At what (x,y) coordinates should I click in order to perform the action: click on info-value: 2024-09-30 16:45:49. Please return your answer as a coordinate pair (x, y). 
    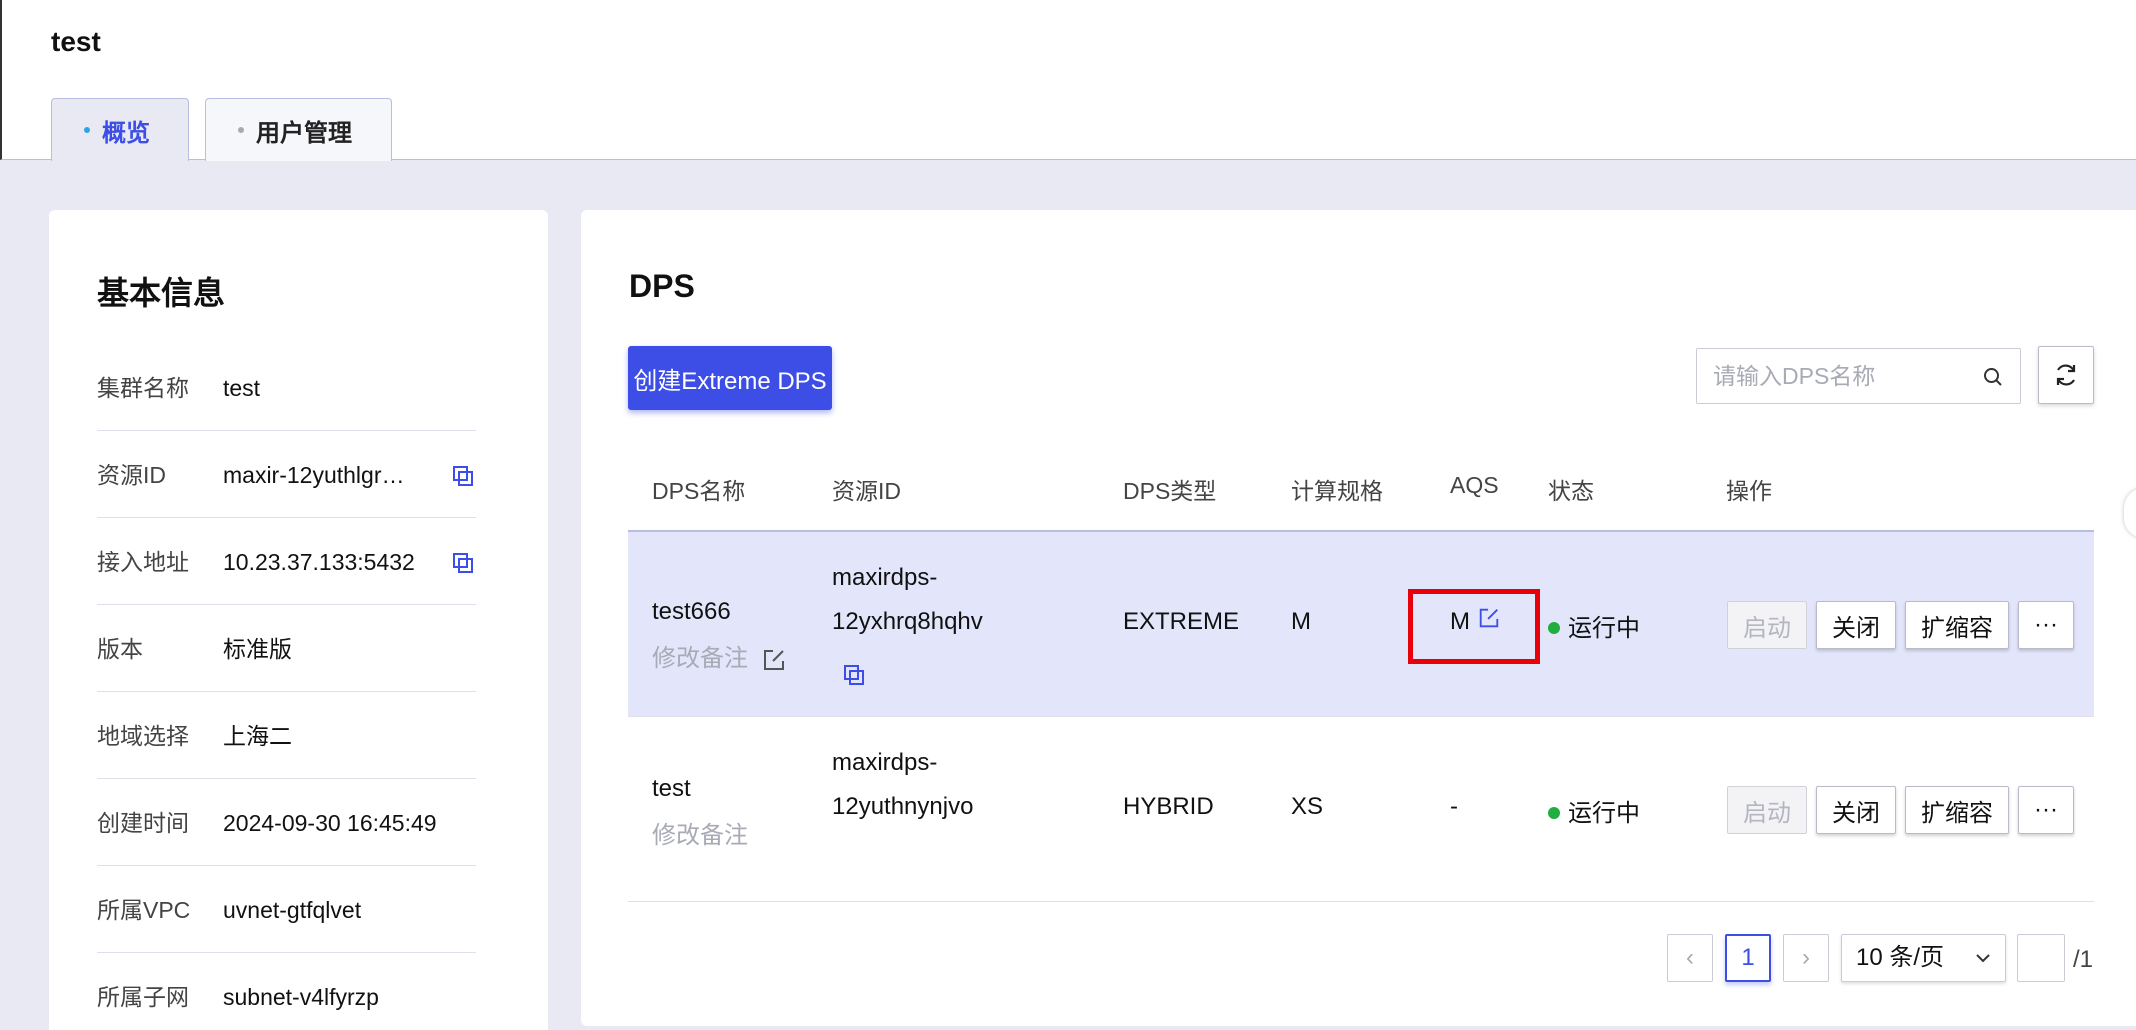
    Looking at the image, I should click on (330, 823).